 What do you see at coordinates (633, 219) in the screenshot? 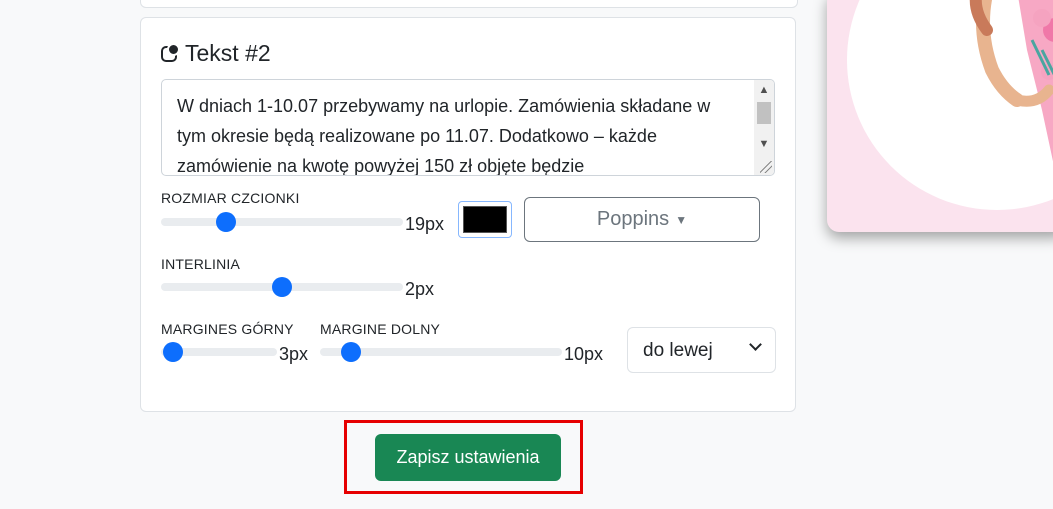
I see `font-family-label: Poppins` at bounding box center [633, 219].